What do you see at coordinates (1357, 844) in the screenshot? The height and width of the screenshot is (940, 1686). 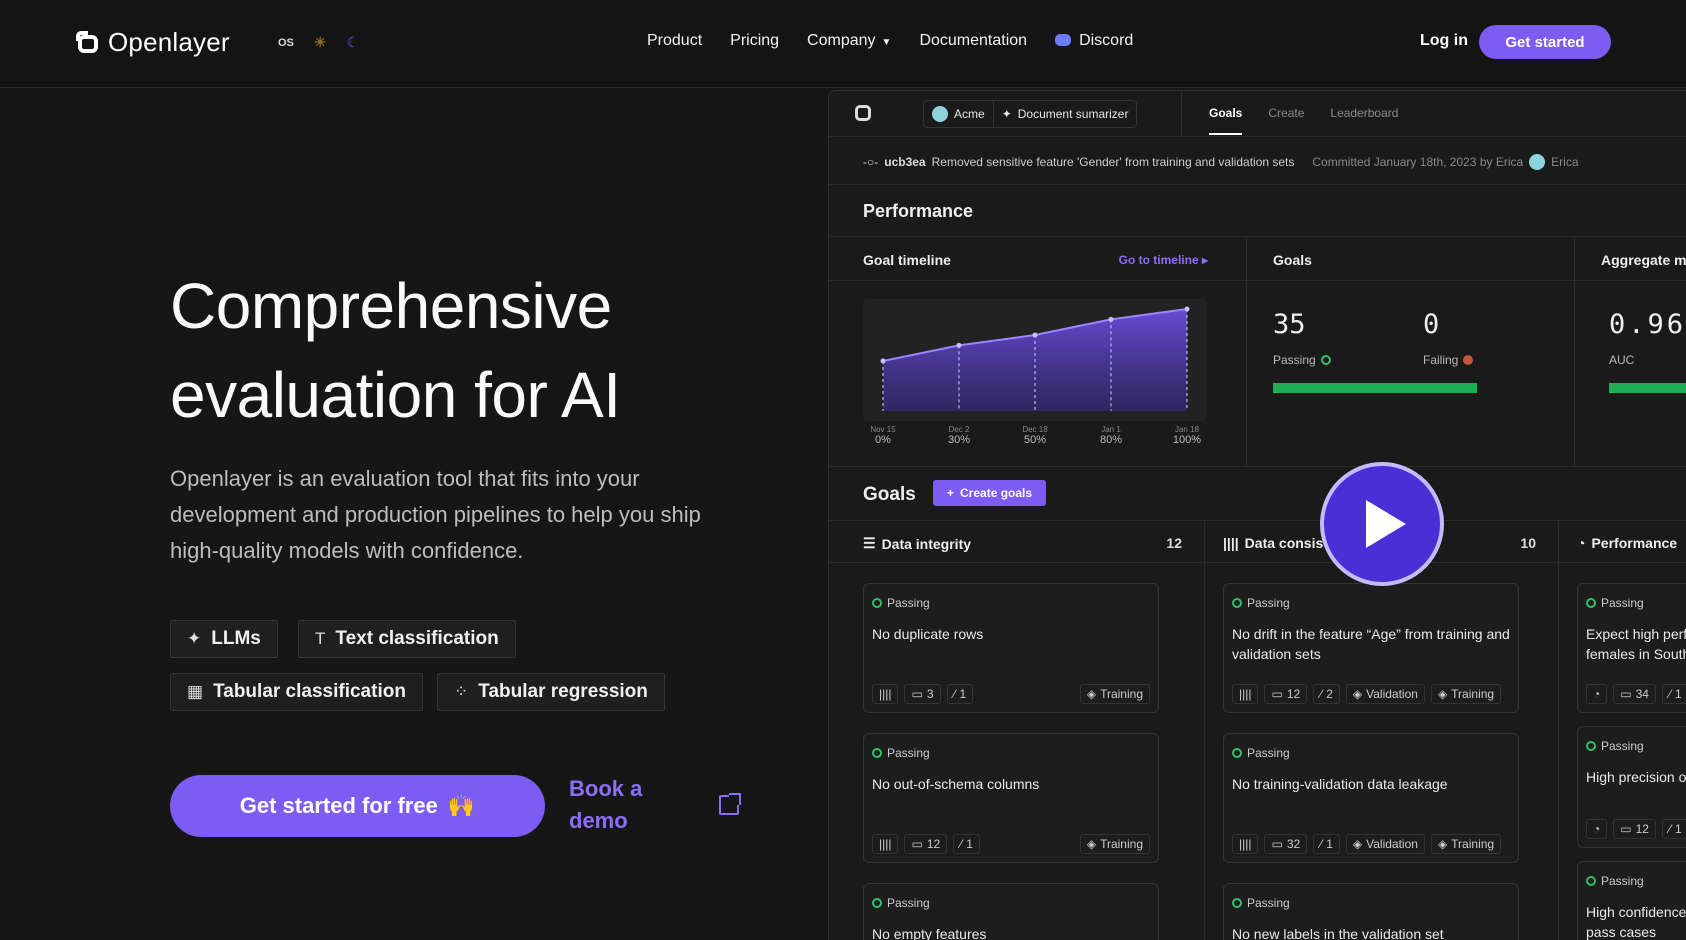 I see `layers-icon: ◈` at bounding box center [1357, 844].